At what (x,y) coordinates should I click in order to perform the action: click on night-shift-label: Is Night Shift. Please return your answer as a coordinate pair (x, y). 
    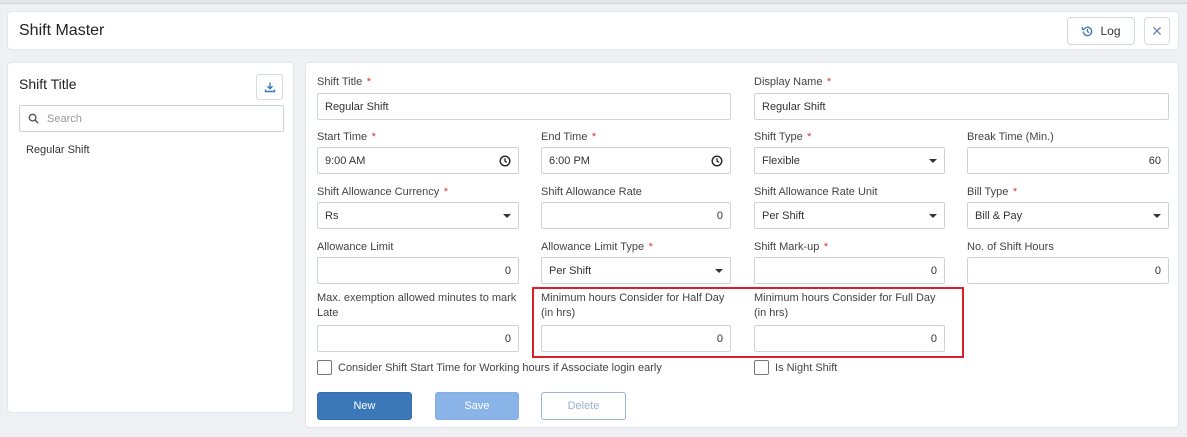
    Looking at the image, I should click on (806, 367).